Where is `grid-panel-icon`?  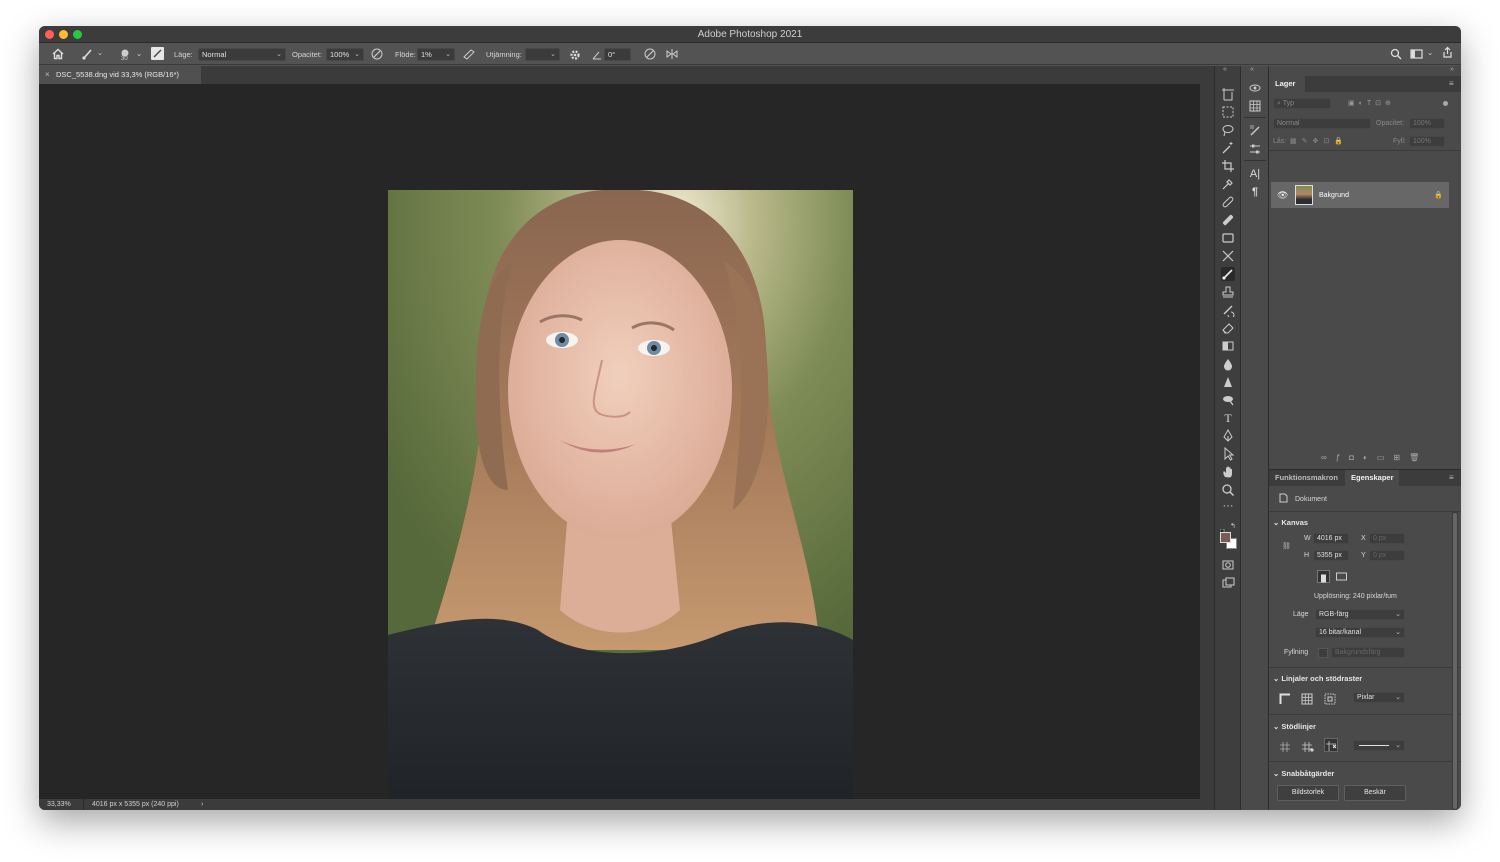 grid-panel-icon is located at coordinates (1255, 106).